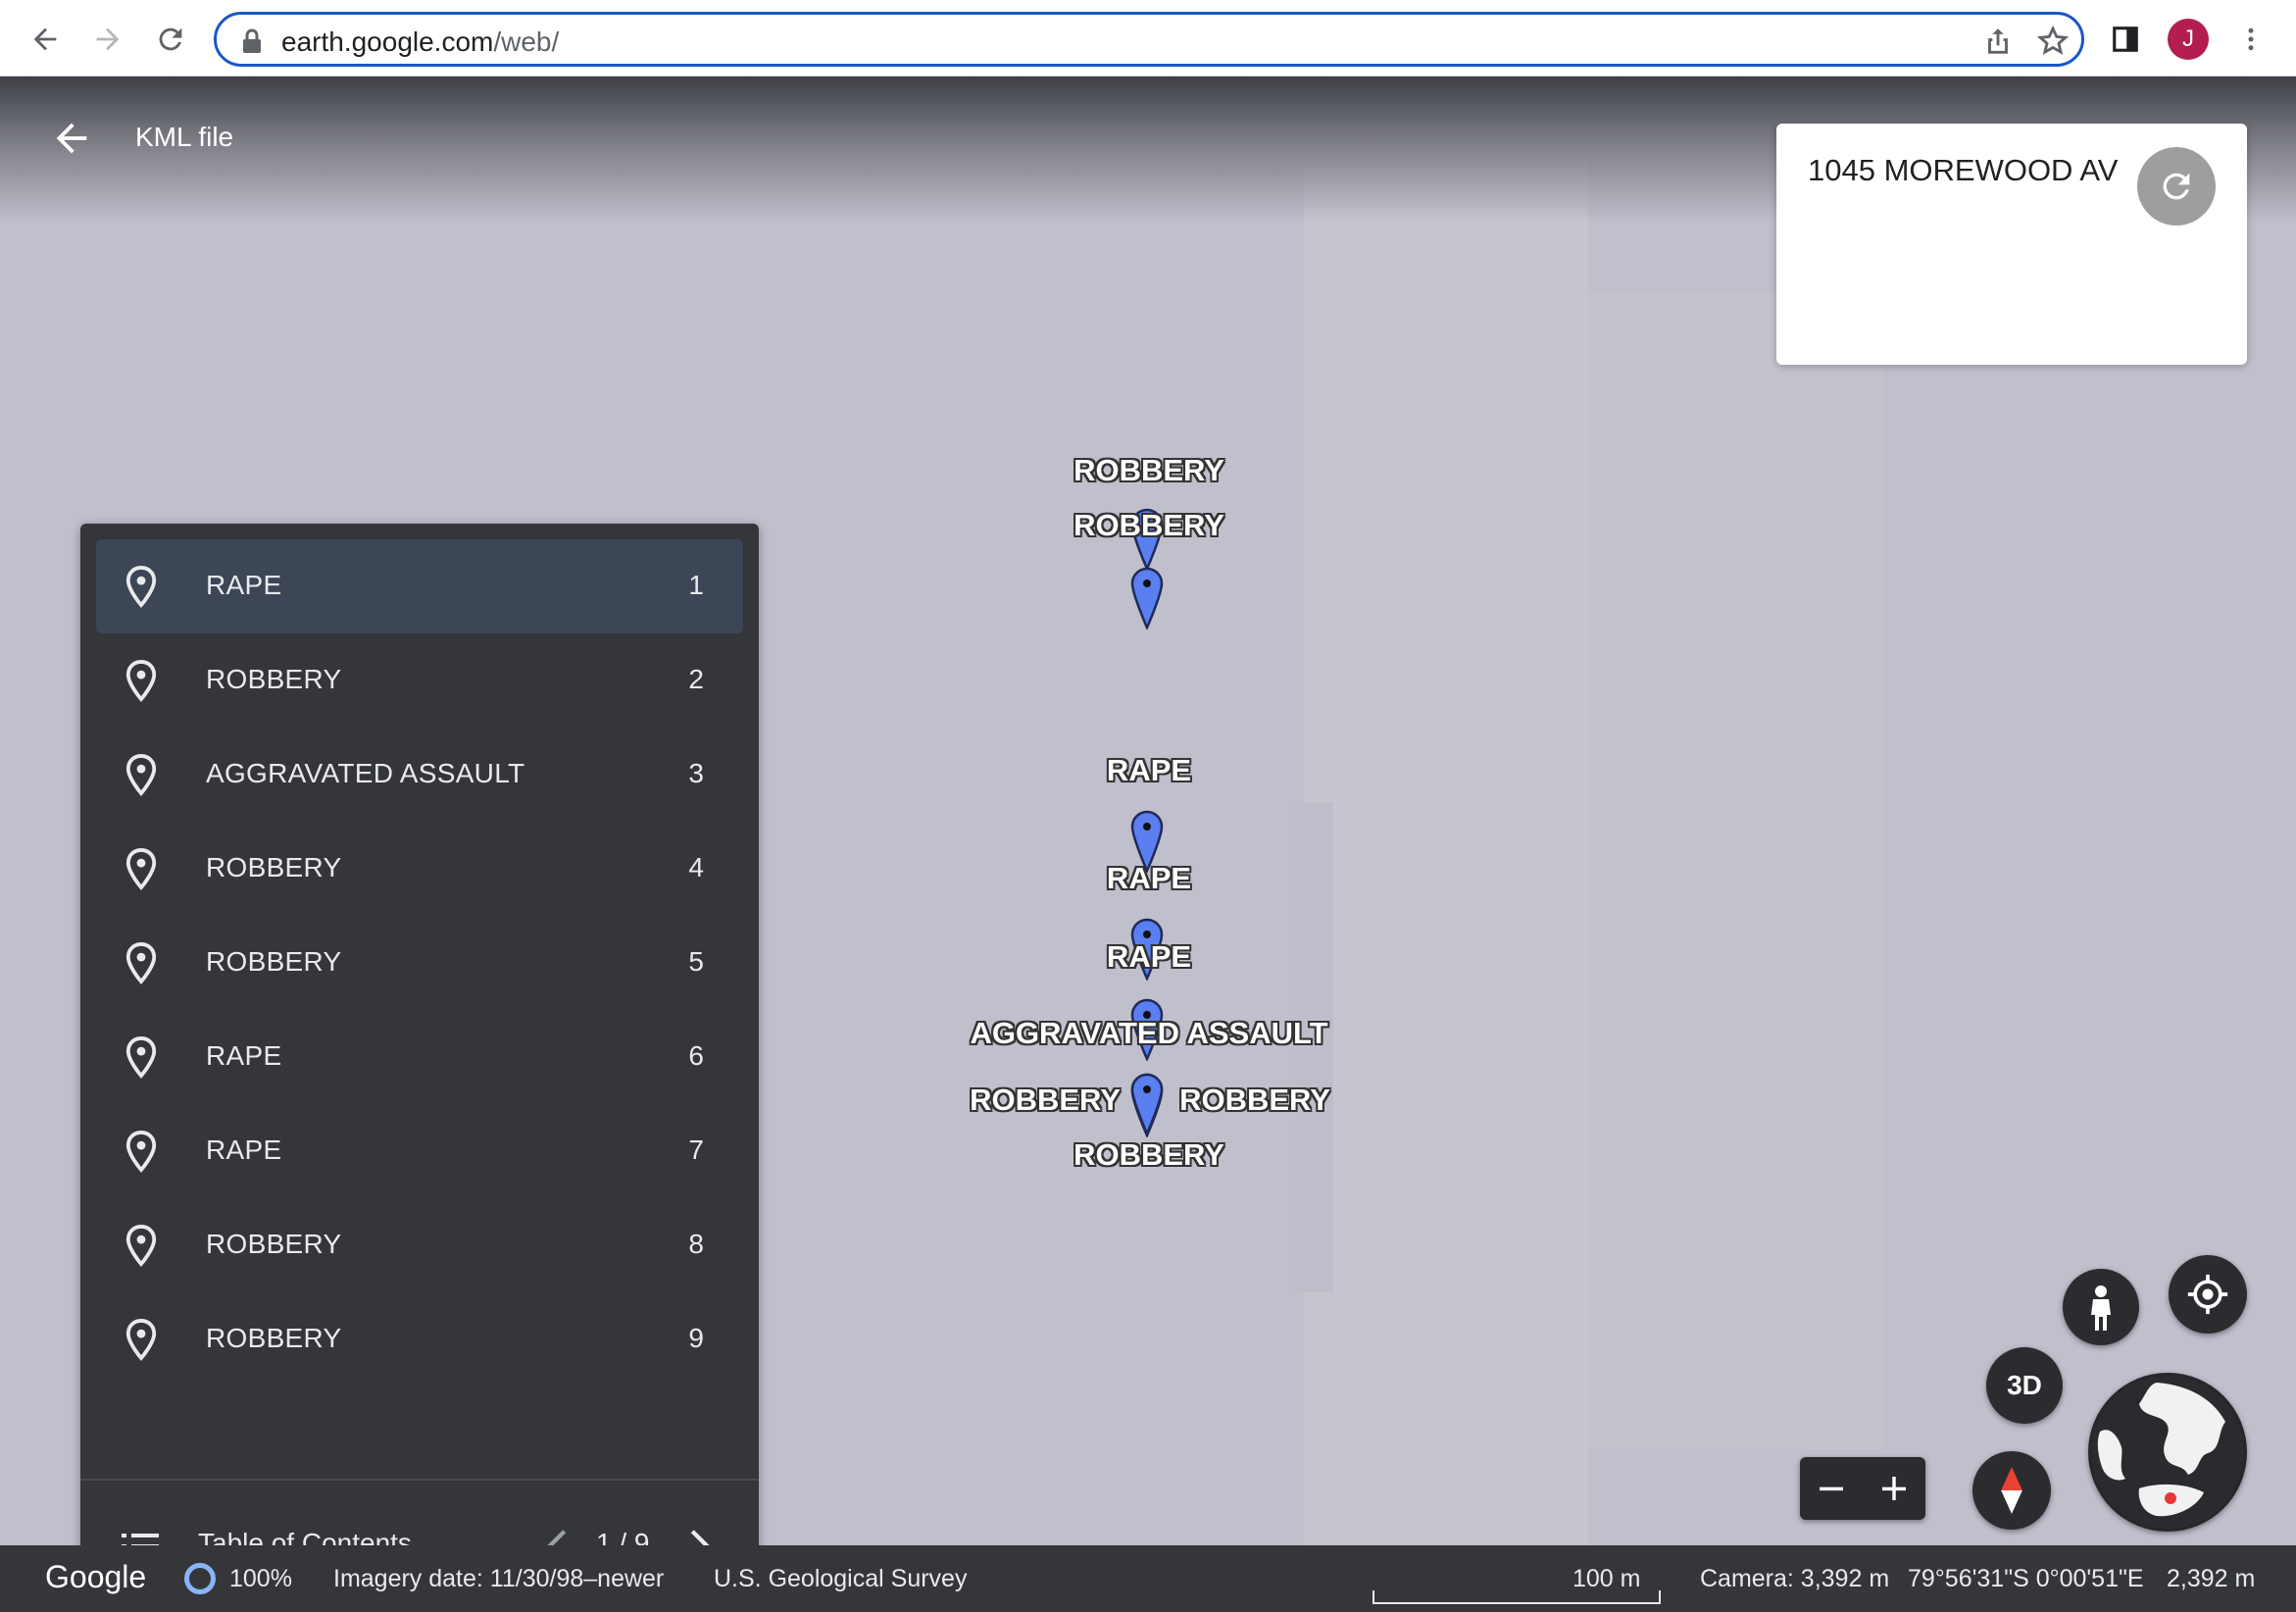 The height and width of the screenshot is (1612, 2296). What do you see at coordinates (2024, 1385) in the screenshot?
I see `3d-toggle-button: 3D` at bounding box center [2024, 1385].